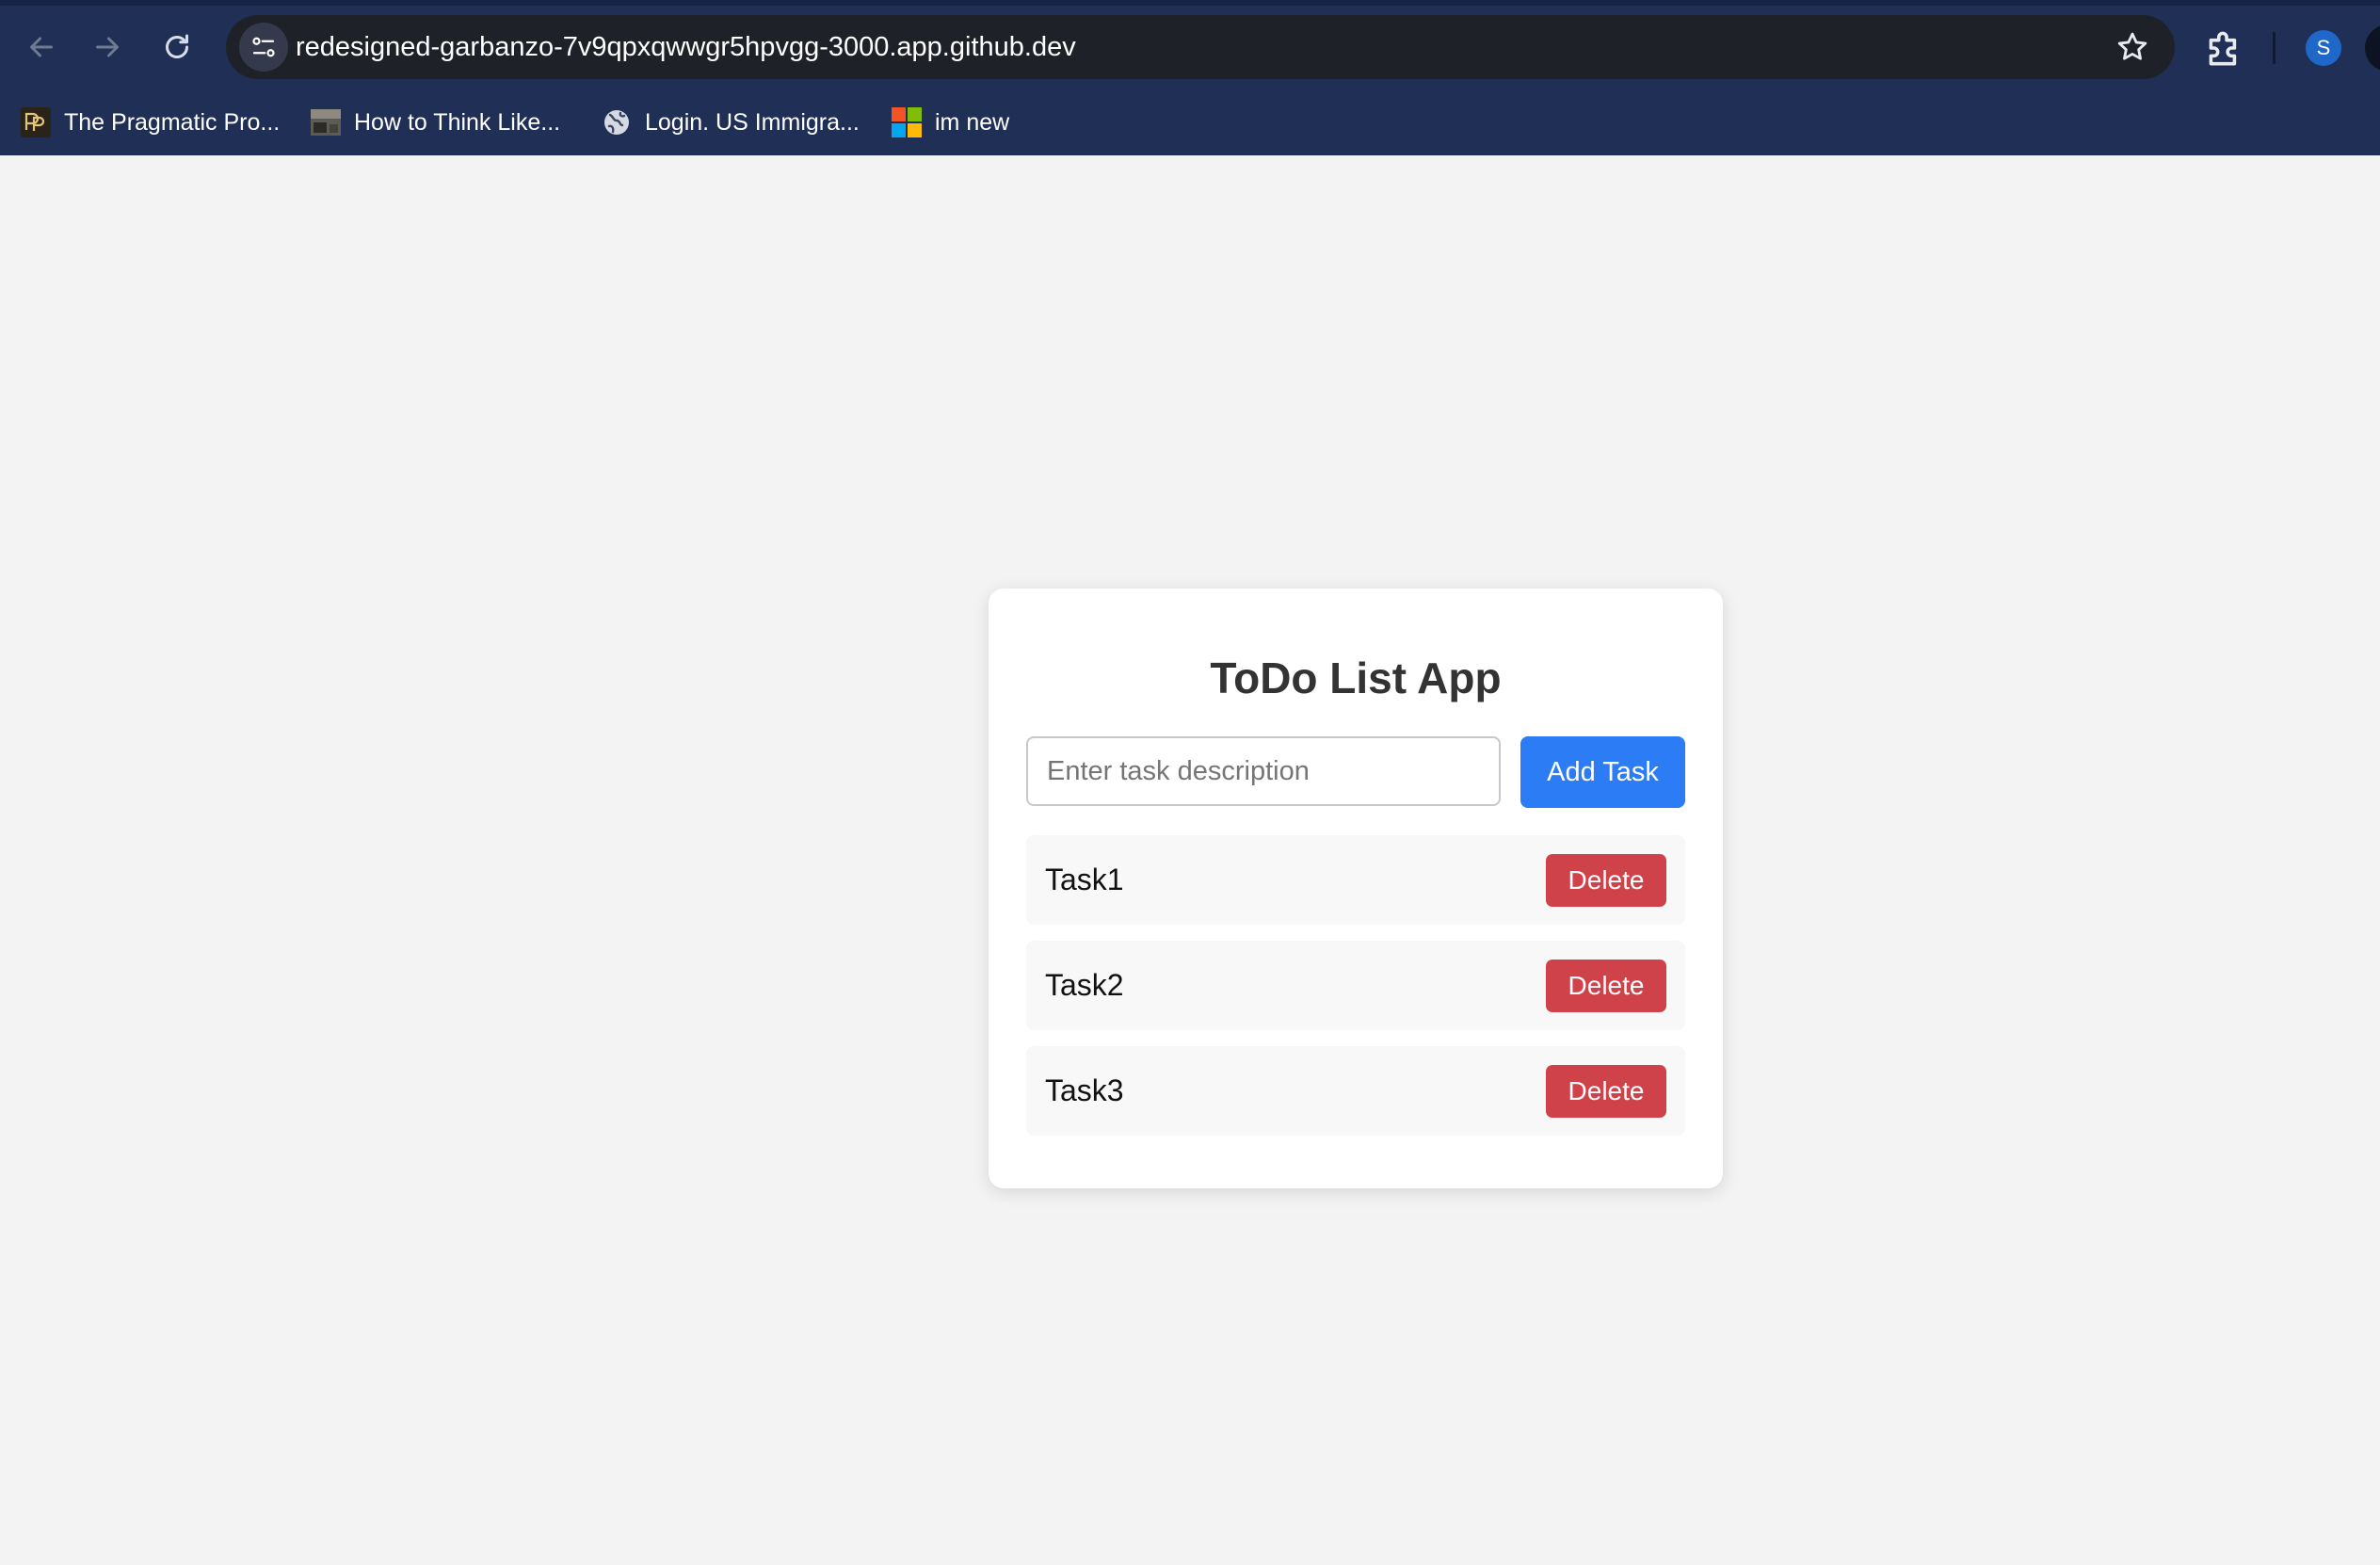 The width and height of the screenshot is (2380, 1565). I want to click on globe-icon, so click(616, 122).